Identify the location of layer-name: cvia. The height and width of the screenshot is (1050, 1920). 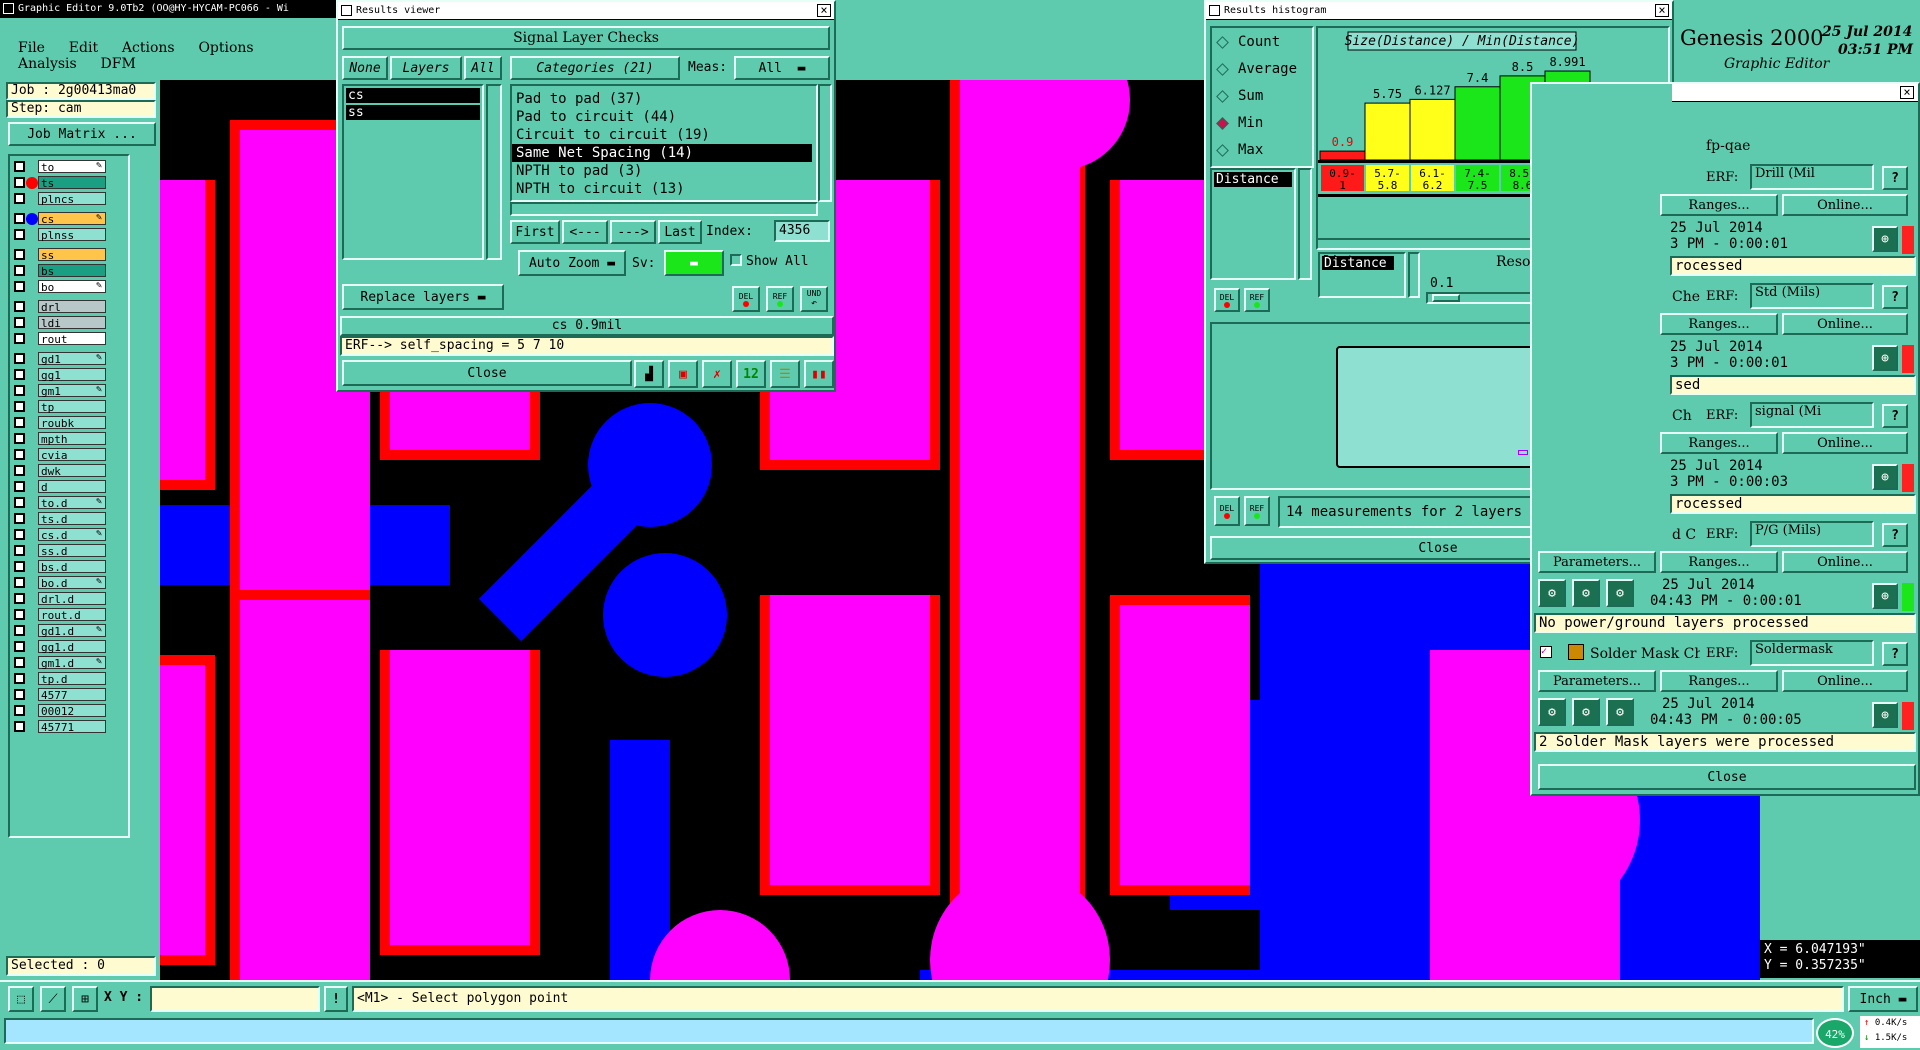
(72, 455).